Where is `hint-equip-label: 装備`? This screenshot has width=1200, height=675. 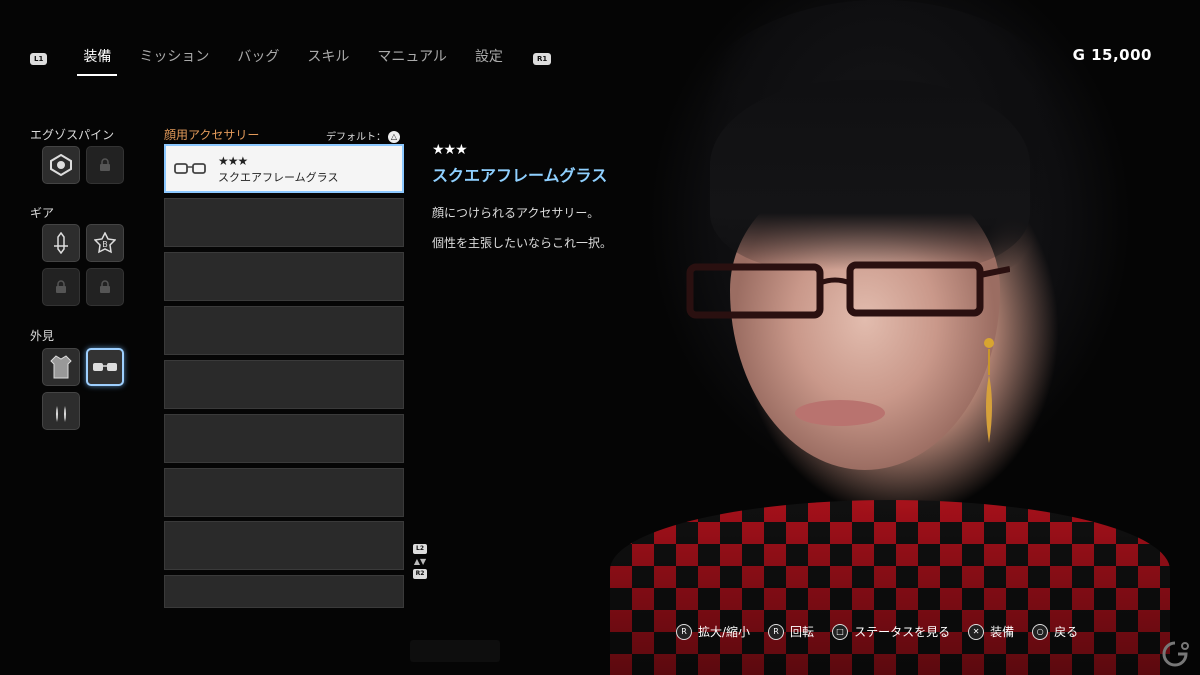 hint-equip-label: 装備 is located at coordinates (1002, 632).